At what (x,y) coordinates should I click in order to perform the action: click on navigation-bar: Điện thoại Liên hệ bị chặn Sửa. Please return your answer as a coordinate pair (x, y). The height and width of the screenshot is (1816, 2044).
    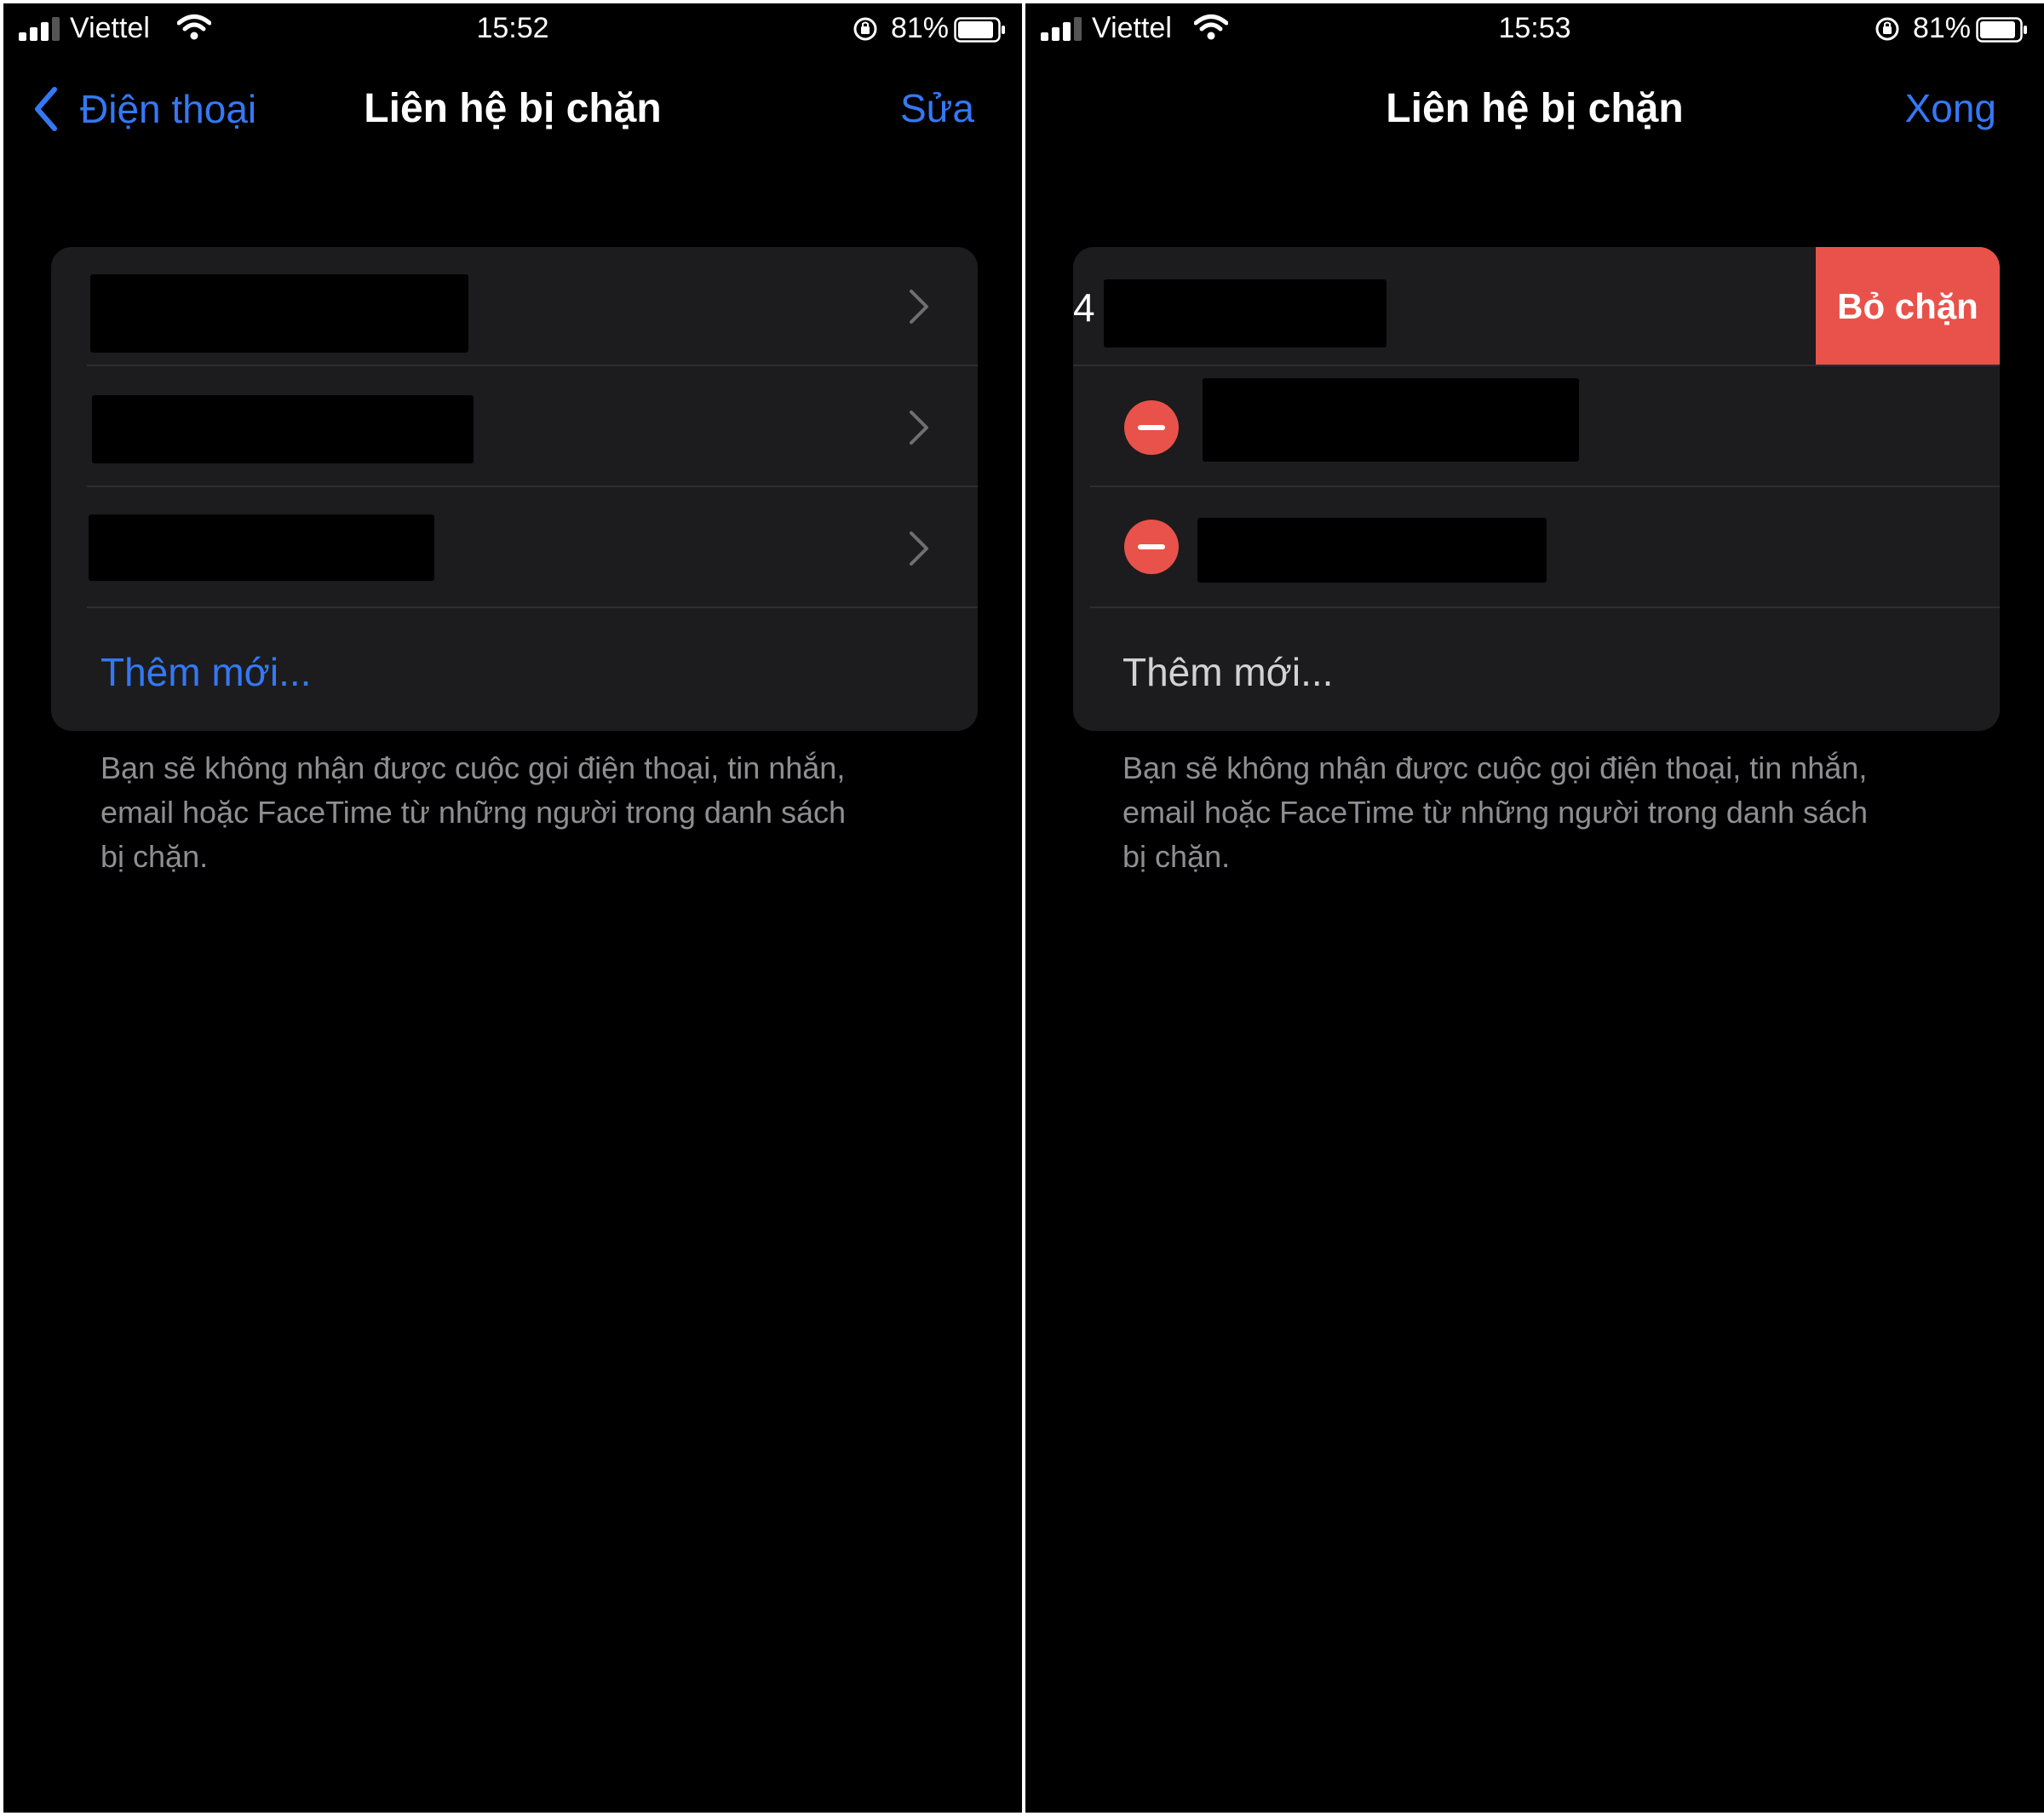
    Looking at the image, I should click on (512, 106).